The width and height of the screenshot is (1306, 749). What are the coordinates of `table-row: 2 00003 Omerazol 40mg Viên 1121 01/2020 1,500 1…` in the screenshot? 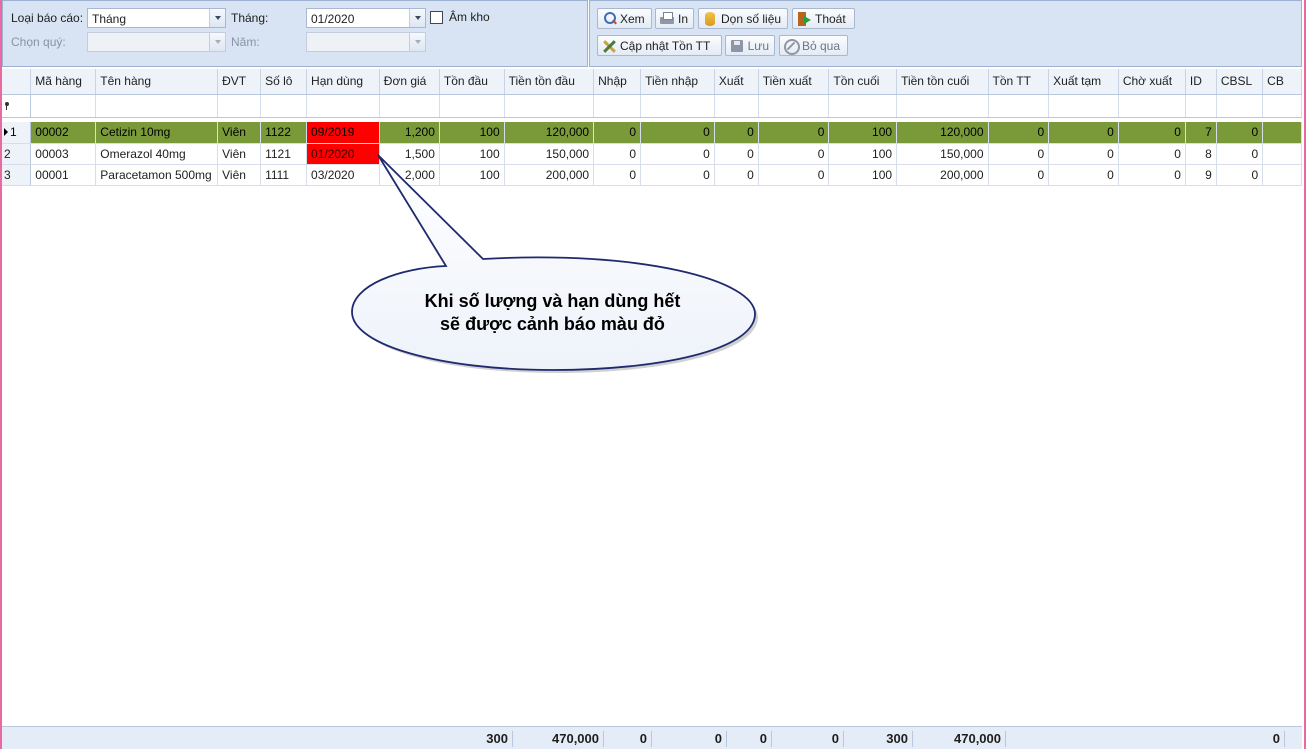 It's located at (652, 154).